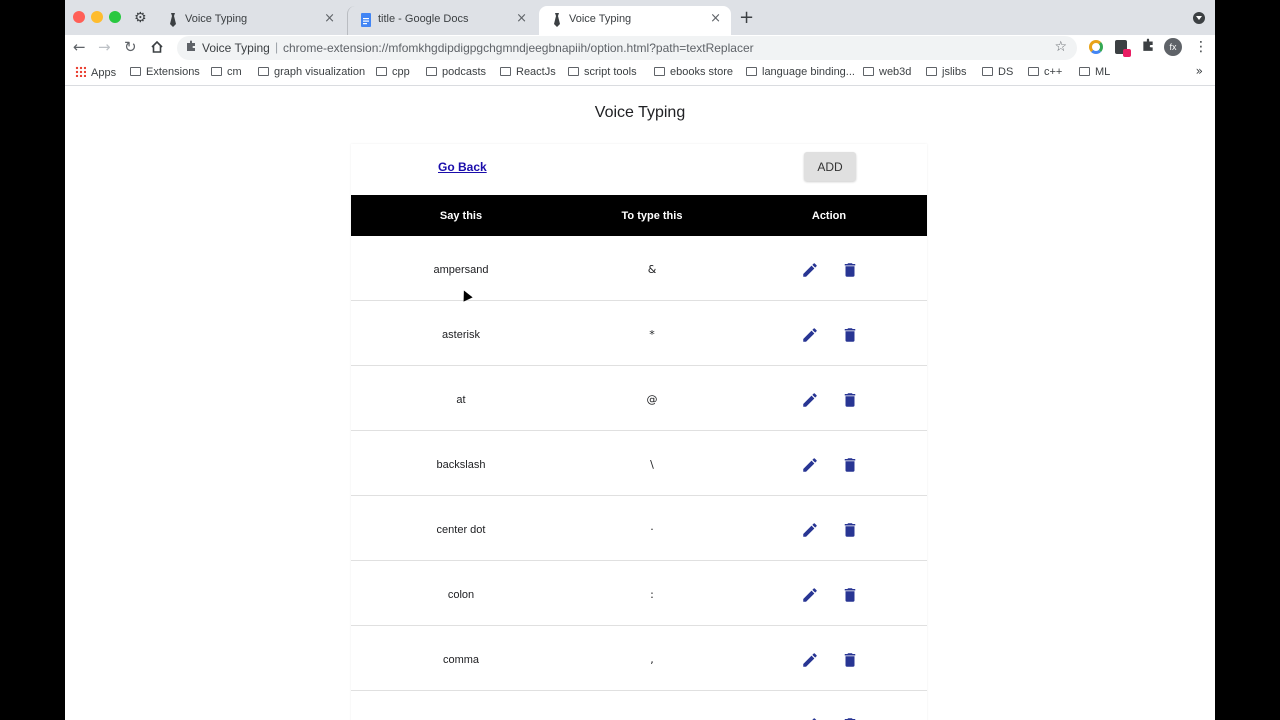 The image size is (1280, 720). Describe the element at coordinates (461, 270) in the screenshot. I see `say-cell: ampersand` at that location.